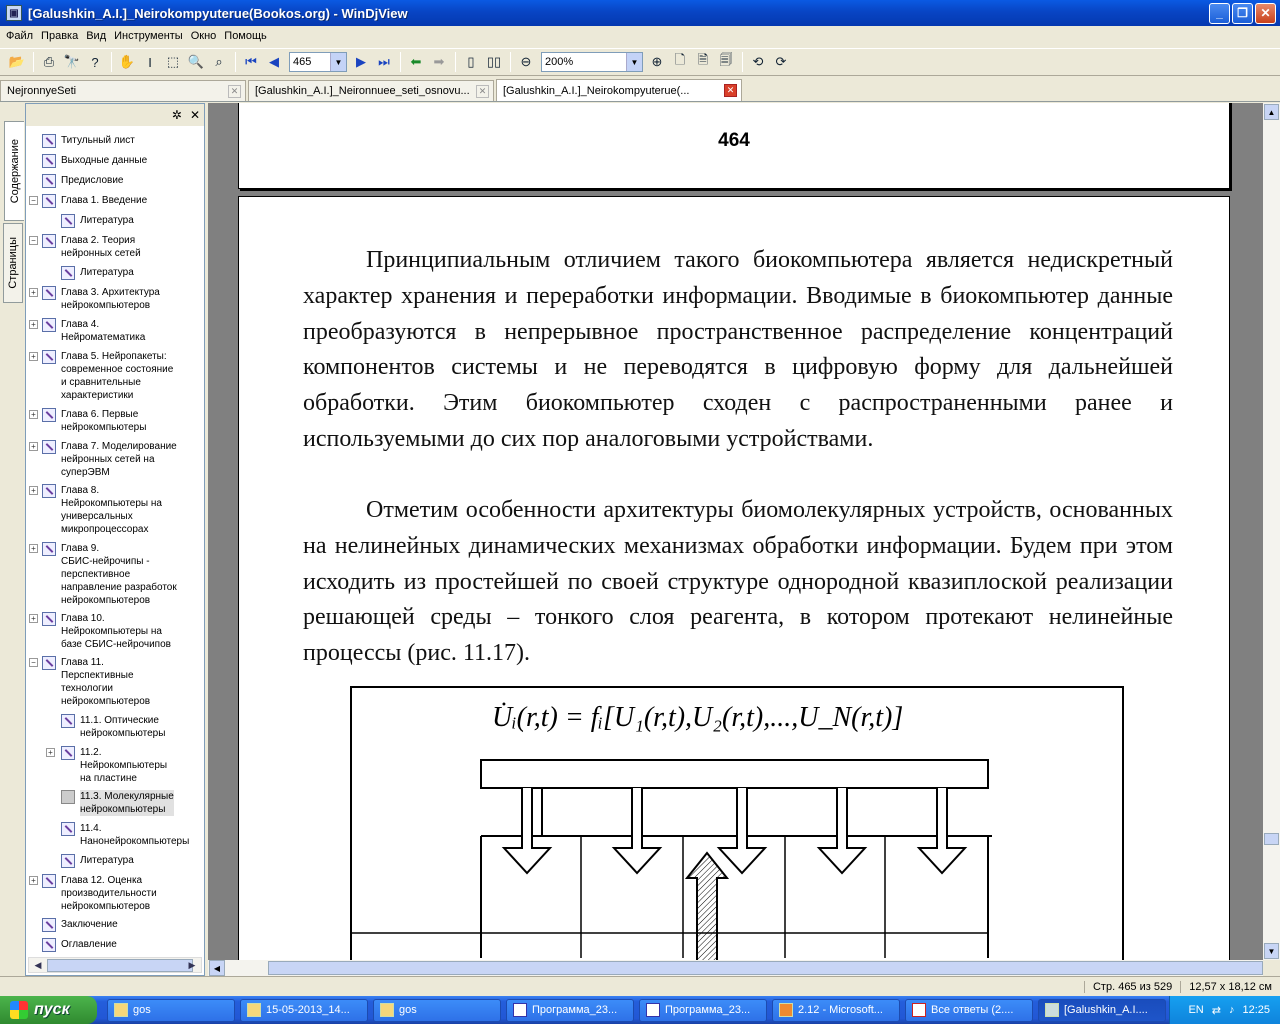 This screenshot has height=1024, width=1280. What do you see at coordinates (115, 423) in the screenshot?
I see `toc-item: + Глава 6. Первые нейрокомпьютеры` at bounding box center [115, 423].